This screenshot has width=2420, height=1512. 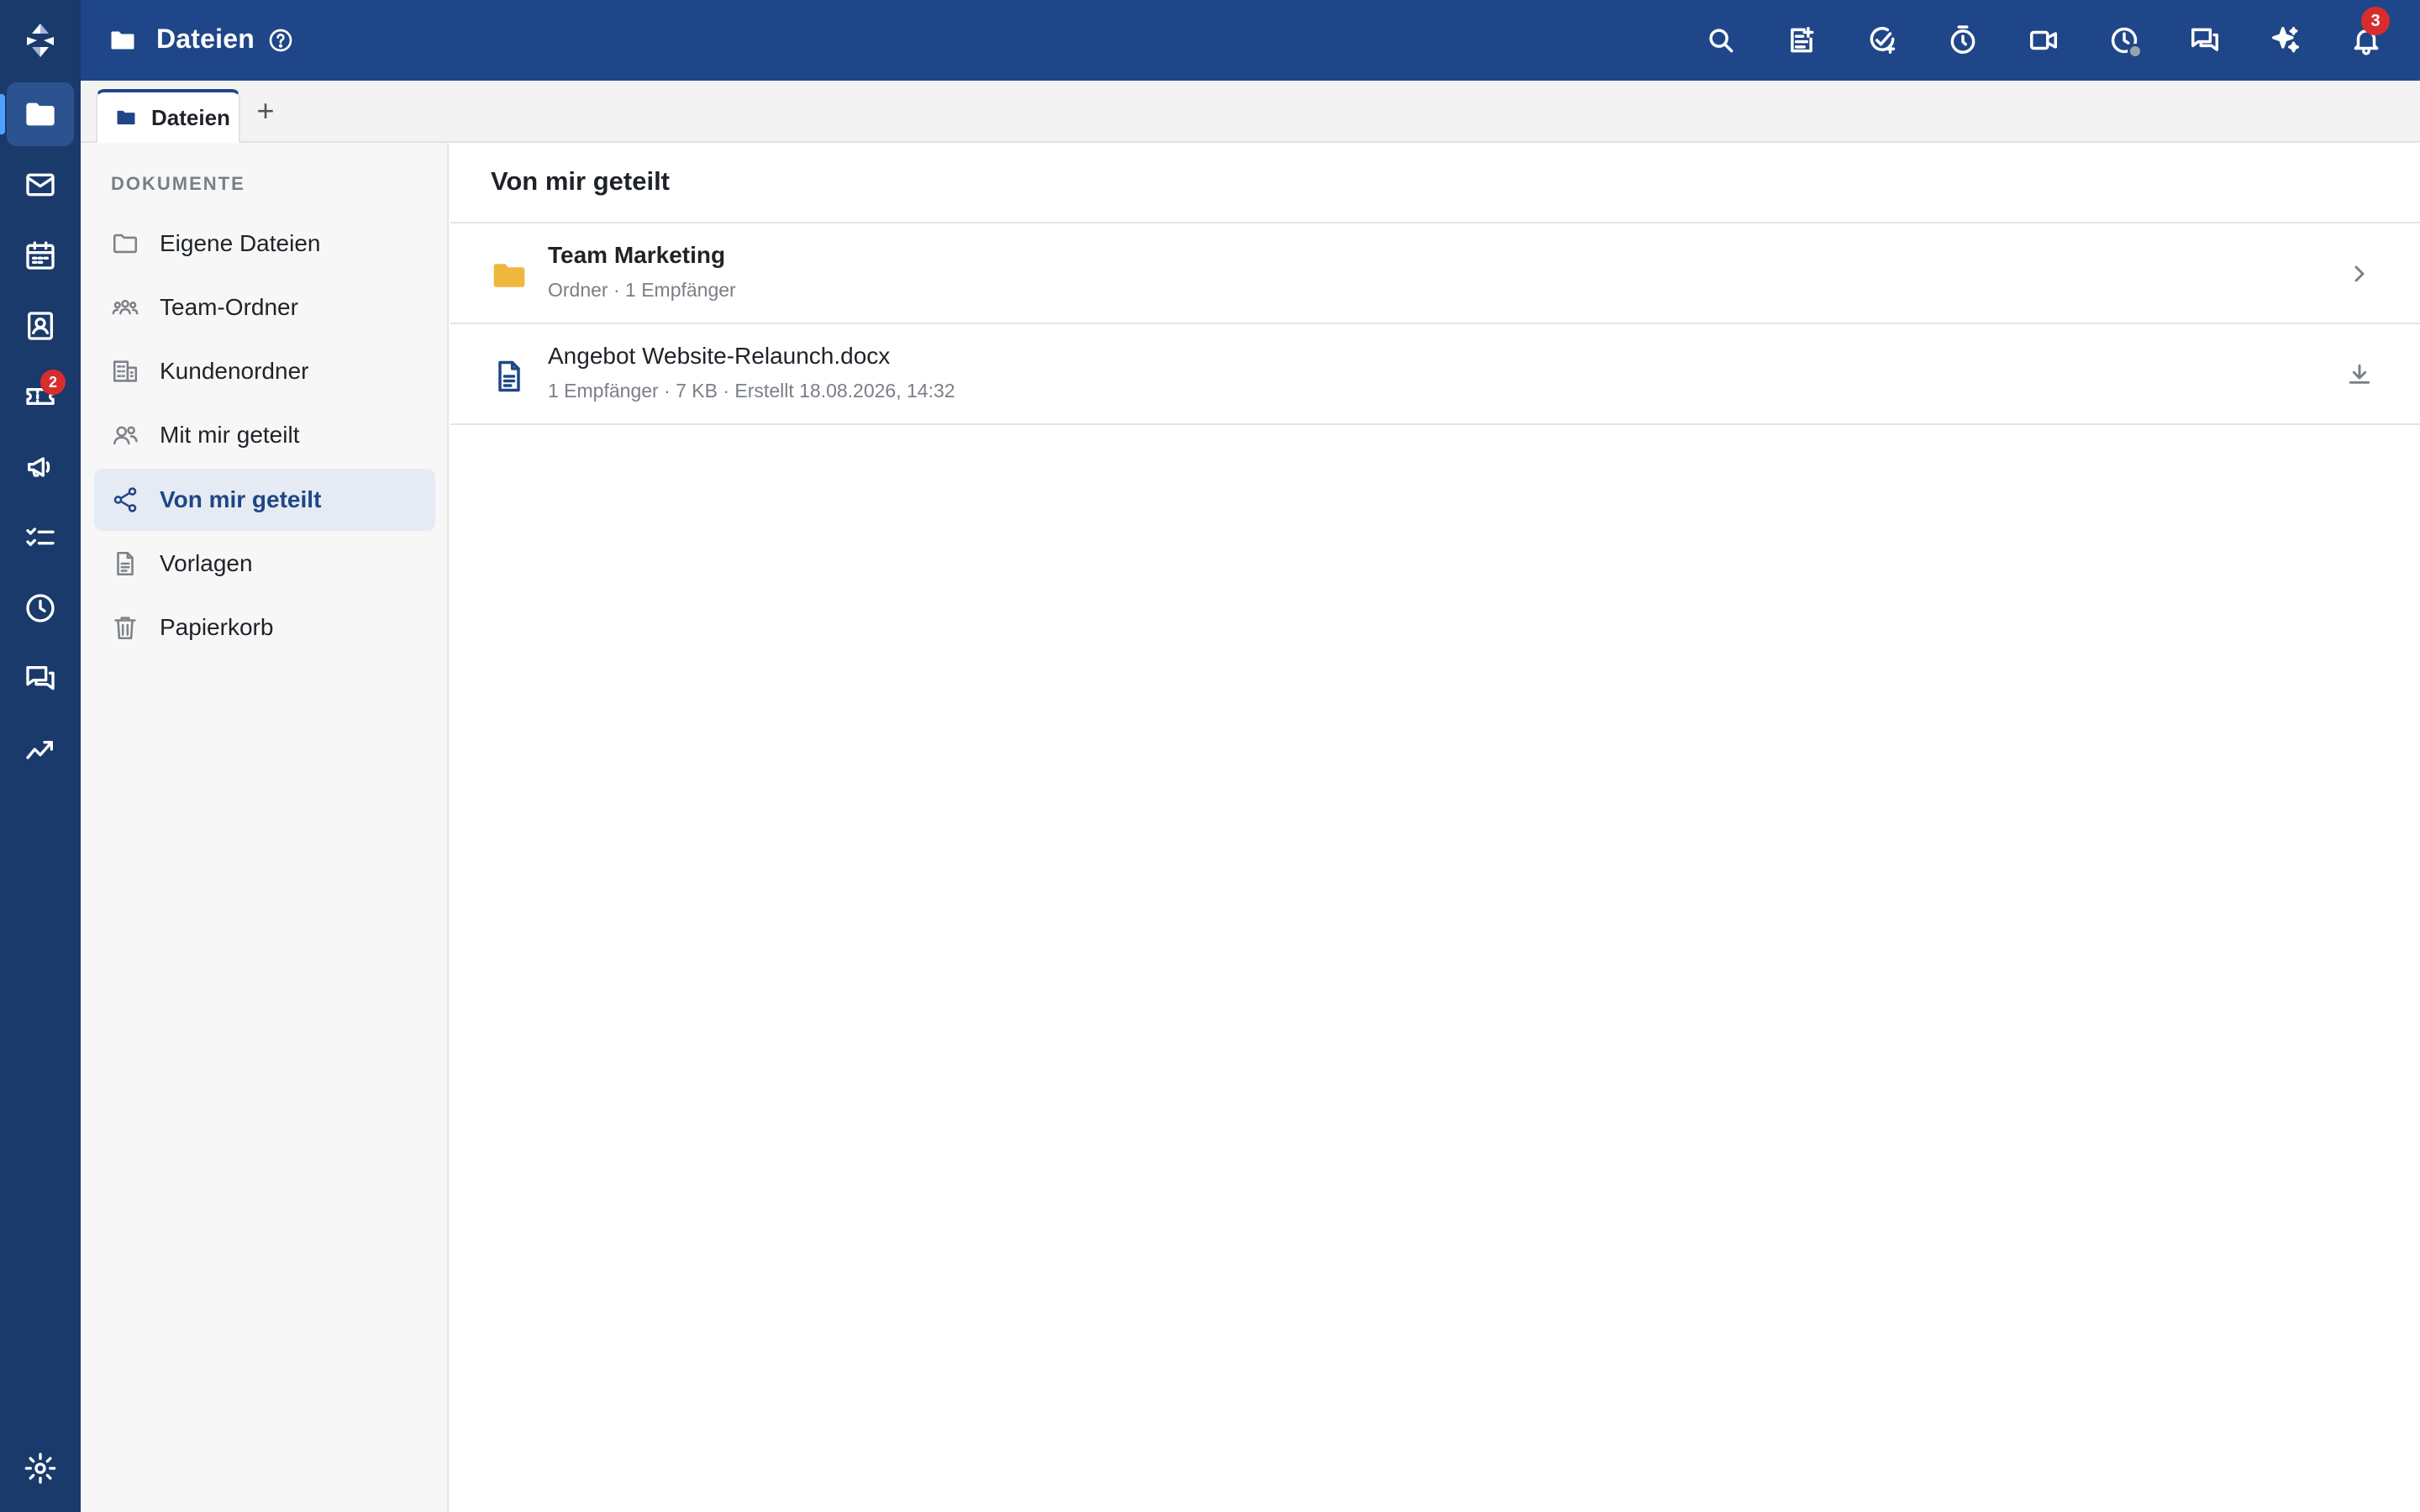 I want to click on video-icon, so click(x=2044, y=40).